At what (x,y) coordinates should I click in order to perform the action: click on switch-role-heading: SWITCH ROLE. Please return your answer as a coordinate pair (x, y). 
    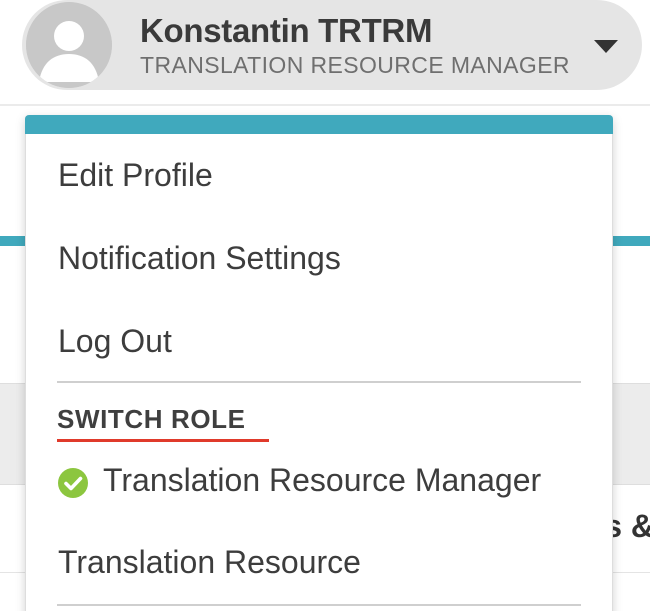
    Looking at the image, I should click on (151, 419).